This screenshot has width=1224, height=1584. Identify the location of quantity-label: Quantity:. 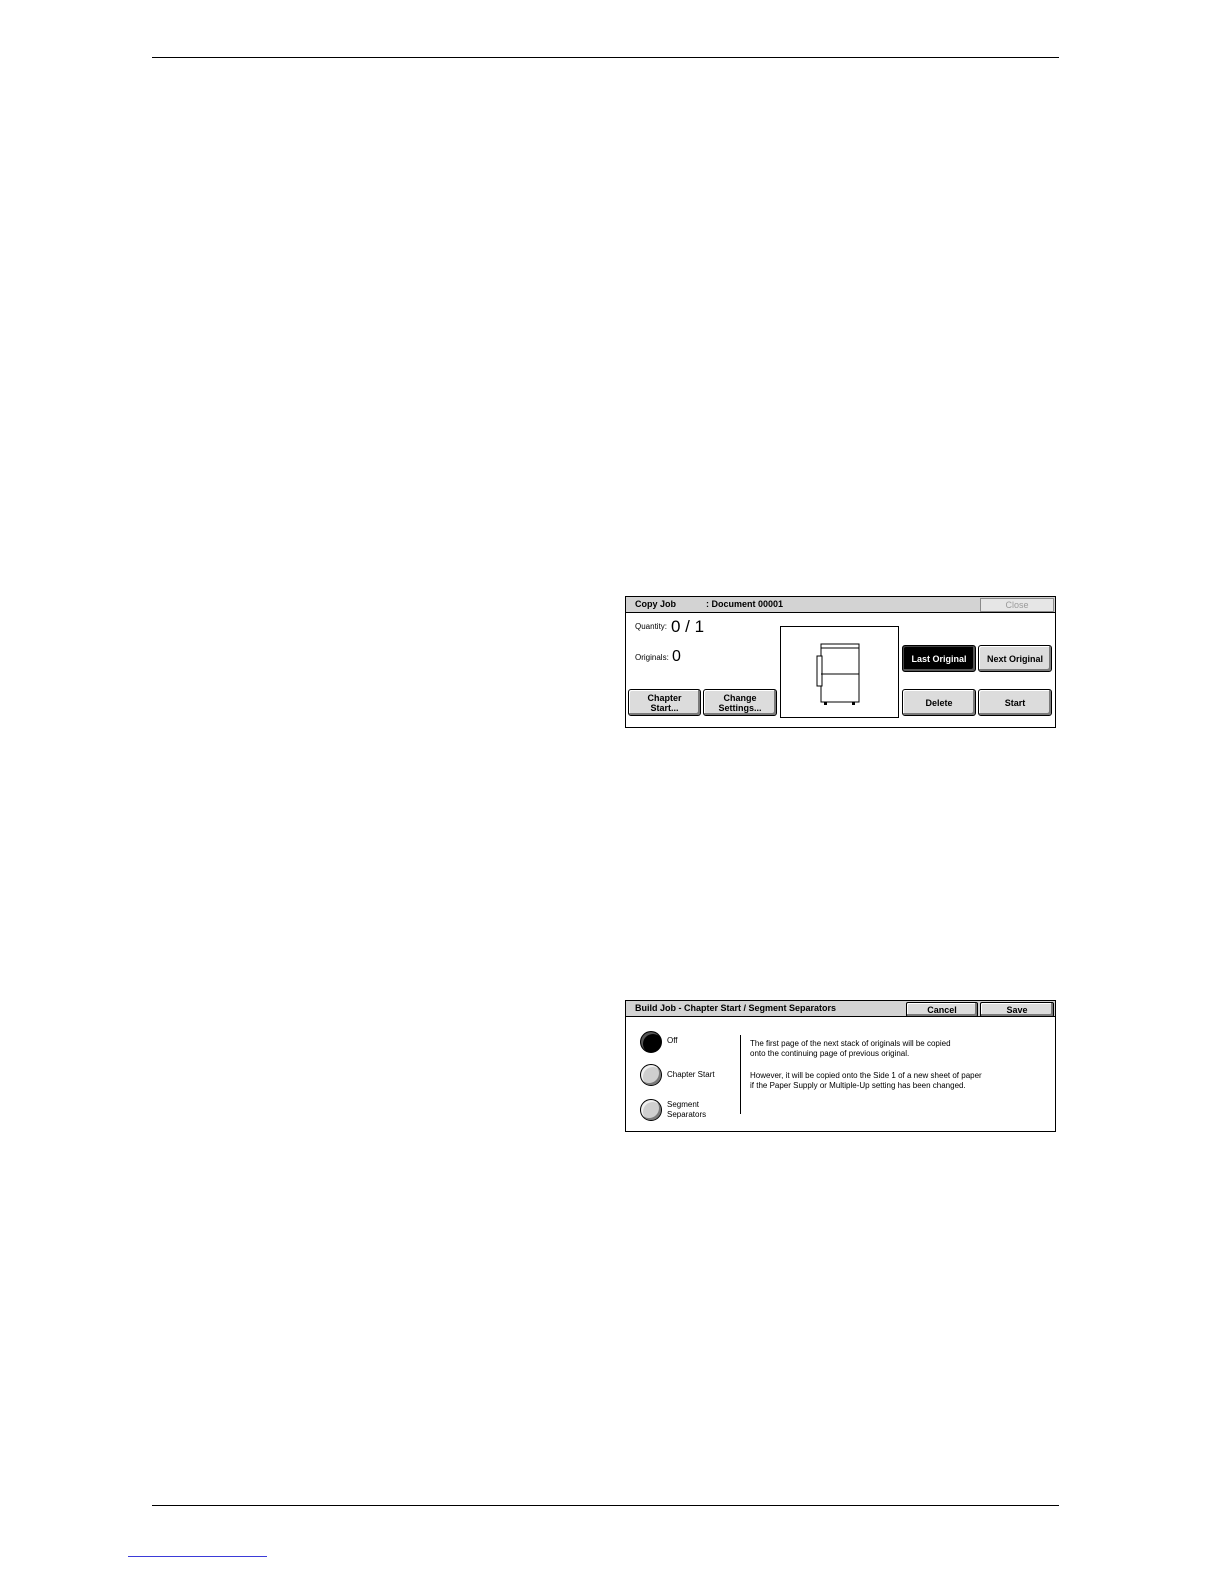
(651, 626).